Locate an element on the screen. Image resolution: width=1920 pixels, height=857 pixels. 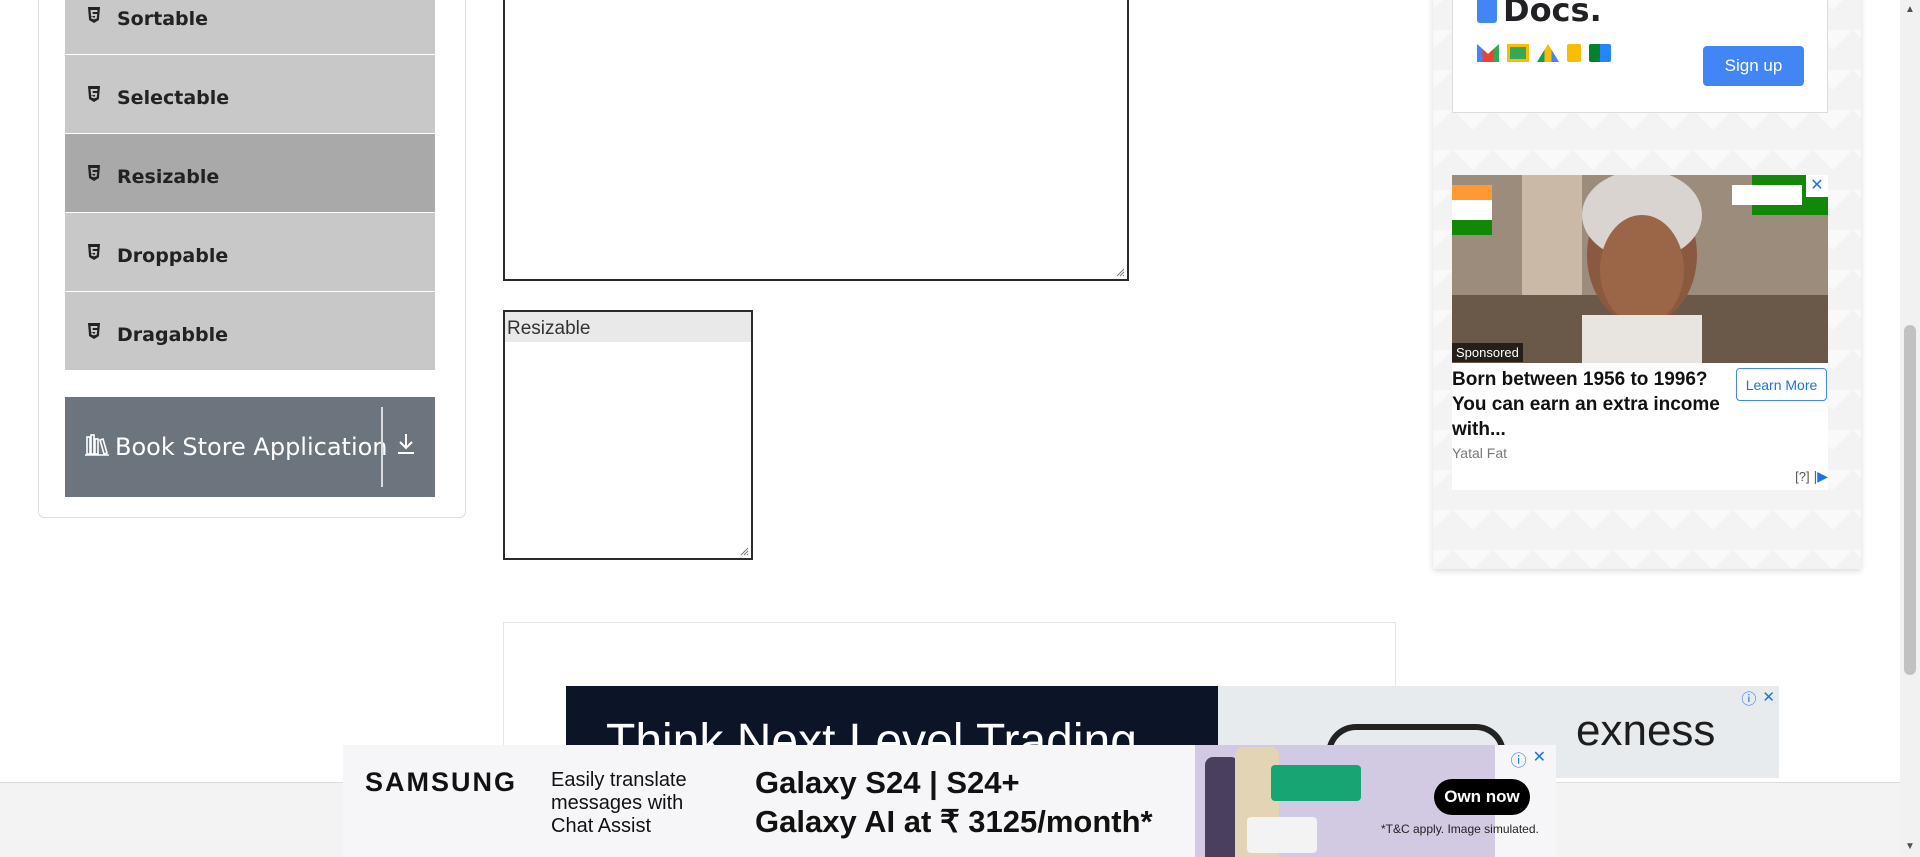
menu-item-selectable: Selectable is located at coordinates (250, 94).